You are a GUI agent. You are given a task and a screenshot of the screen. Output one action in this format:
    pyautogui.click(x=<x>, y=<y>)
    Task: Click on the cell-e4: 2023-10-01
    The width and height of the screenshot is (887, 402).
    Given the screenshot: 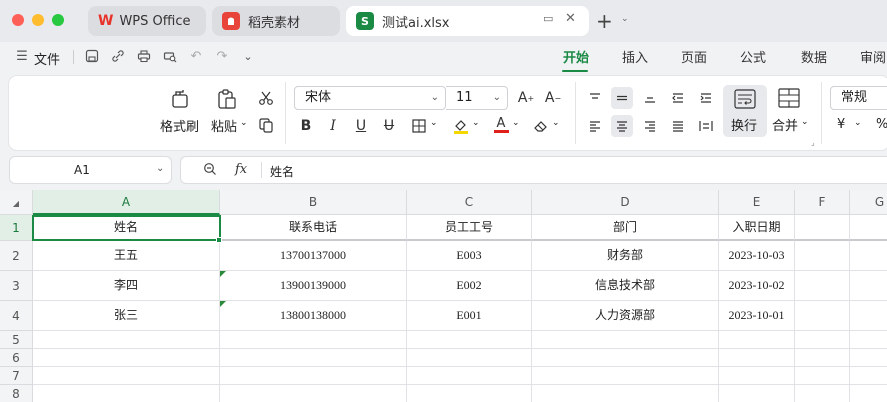 What is the action you would take?
    pyautogui.click(x=757, y=316)
    